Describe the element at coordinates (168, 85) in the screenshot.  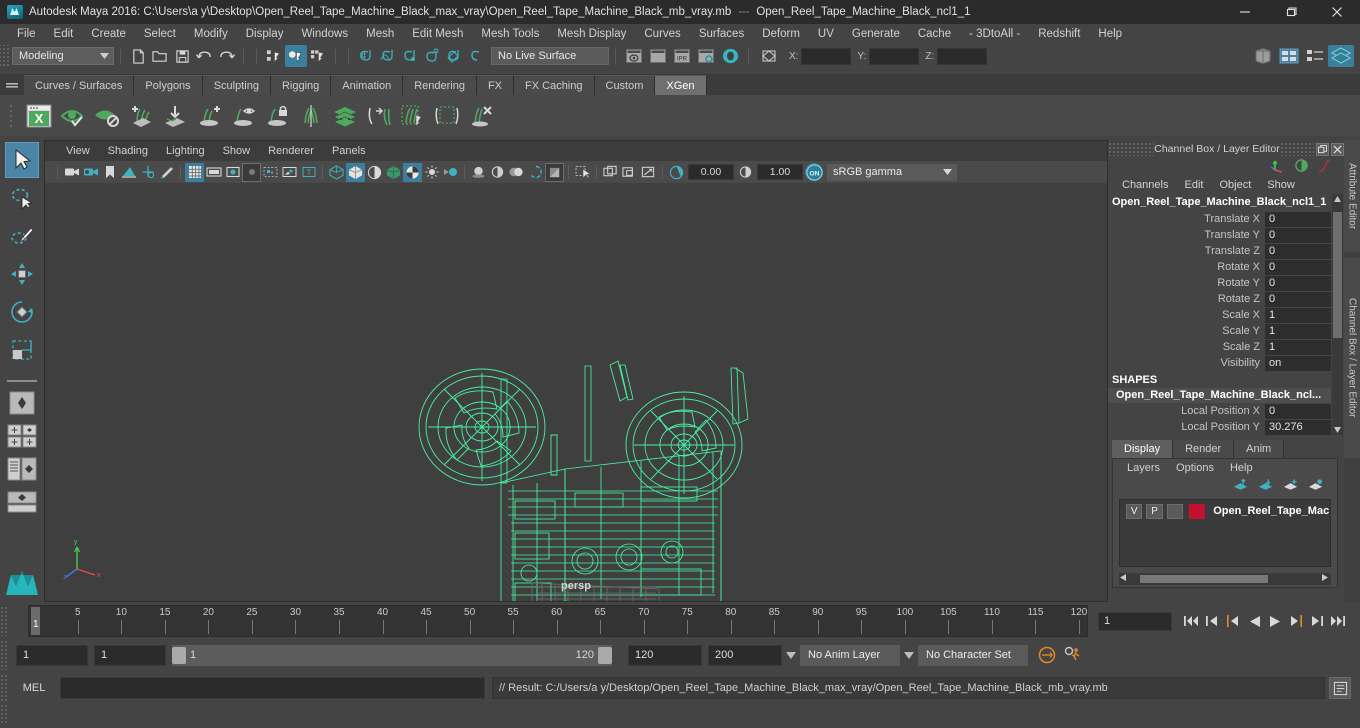
I see `shelf-tab-polygons: Polygons` at that location.